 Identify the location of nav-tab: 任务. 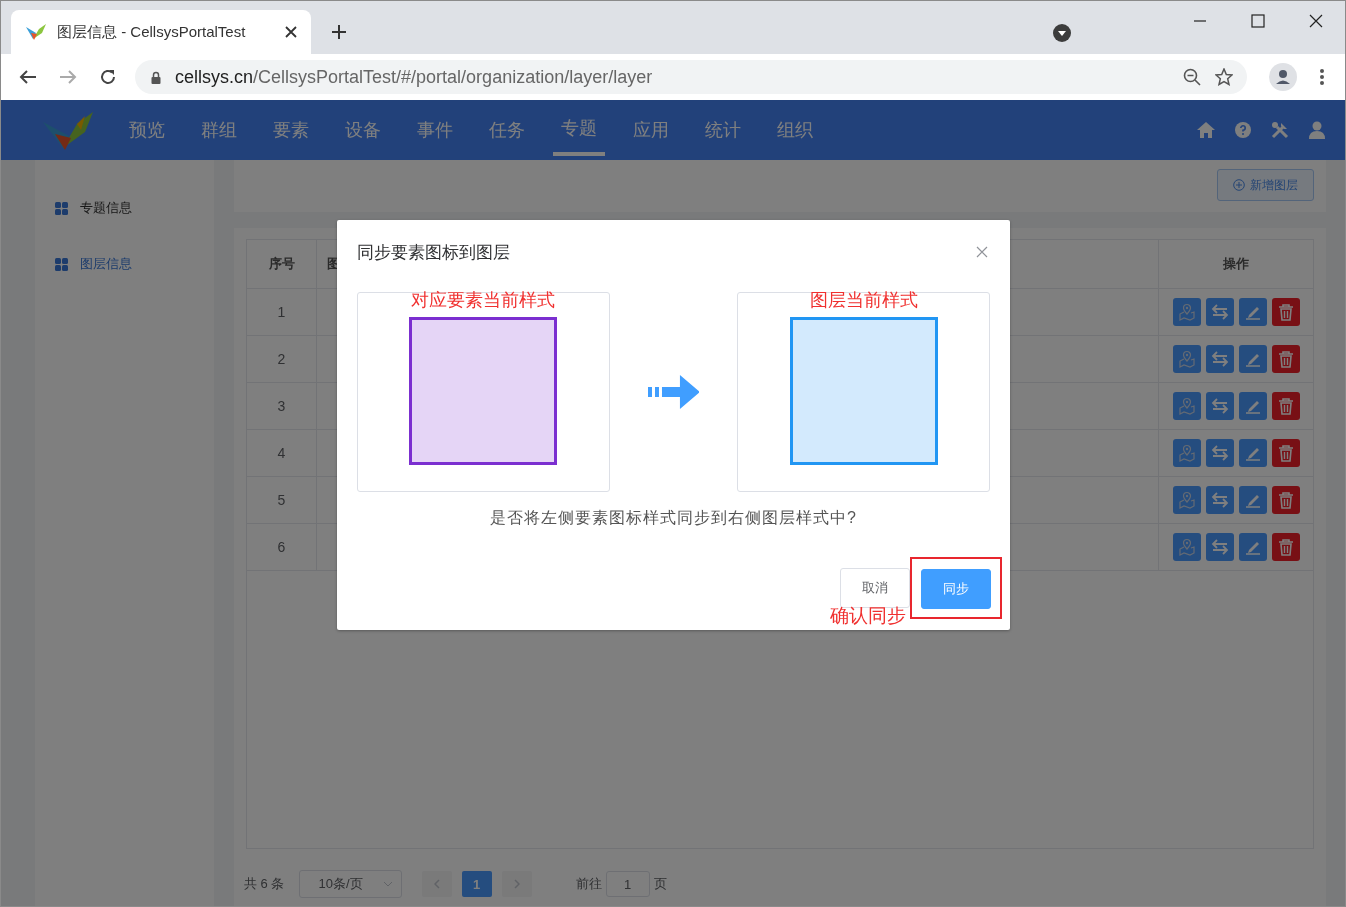
(507, 130).